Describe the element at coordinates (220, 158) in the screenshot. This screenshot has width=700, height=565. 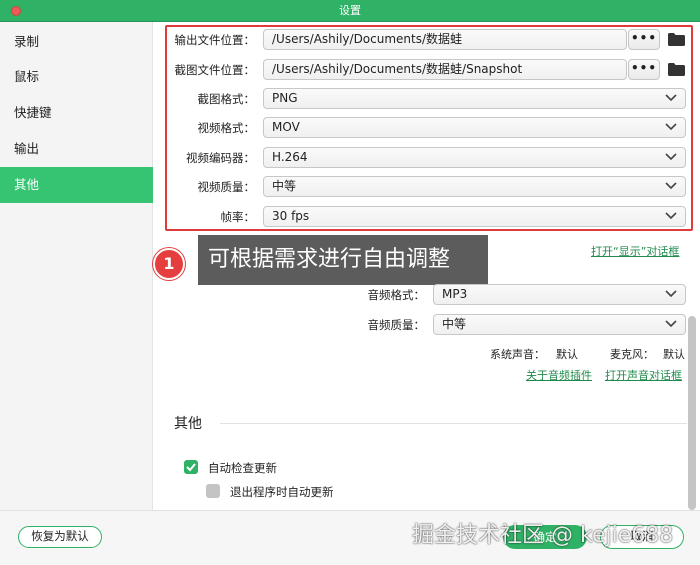
I see `video-codec-label: 视频编码器：` at that location.